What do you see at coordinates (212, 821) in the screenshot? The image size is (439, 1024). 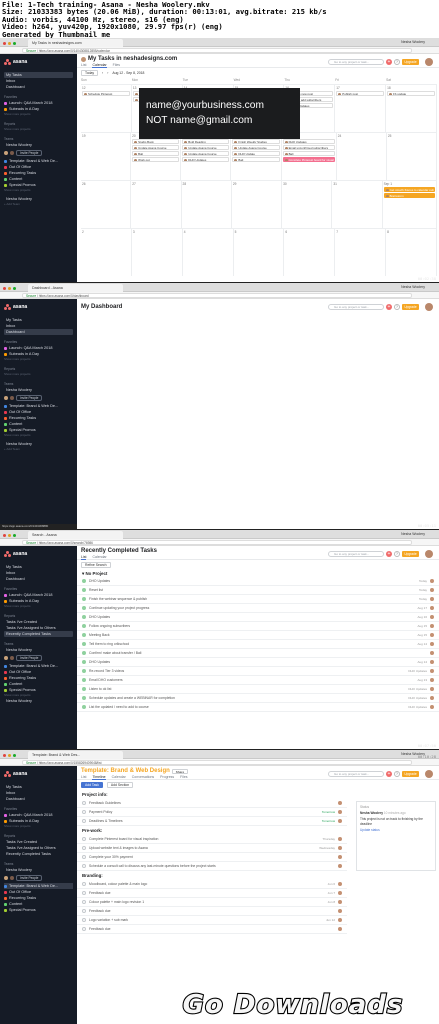 I see `table-row: Deadlines & Timelines Tomorrow` at bounding box center [212, 821].